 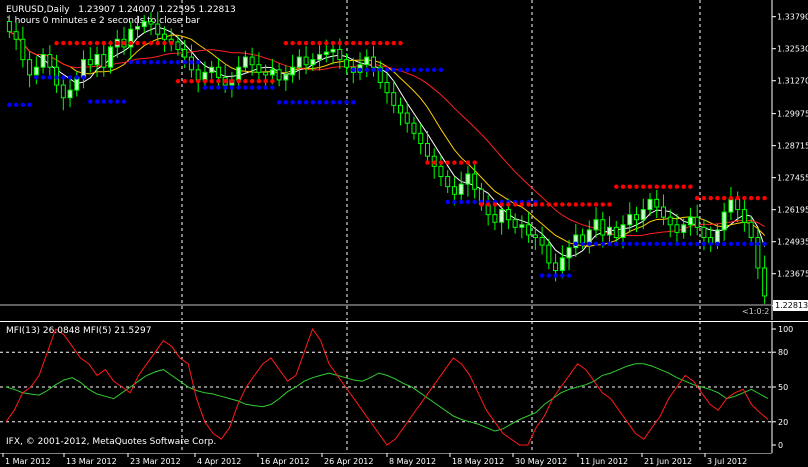 What do you see at coordinates (387, 397) in the screenshot?
I see `mfi13-line` at bounding box center [387, 397].